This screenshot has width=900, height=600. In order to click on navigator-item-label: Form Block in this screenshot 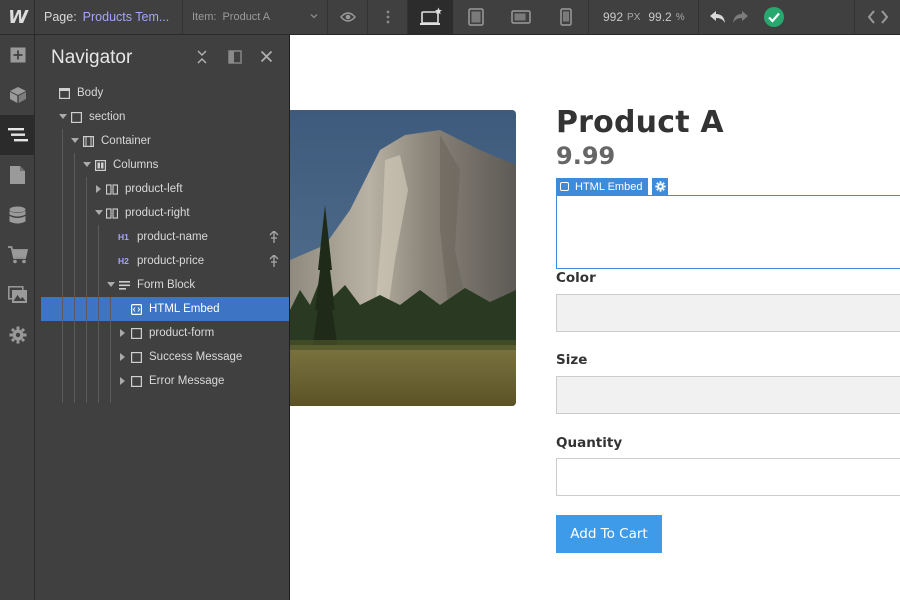, I will do `click(166, 285)`.